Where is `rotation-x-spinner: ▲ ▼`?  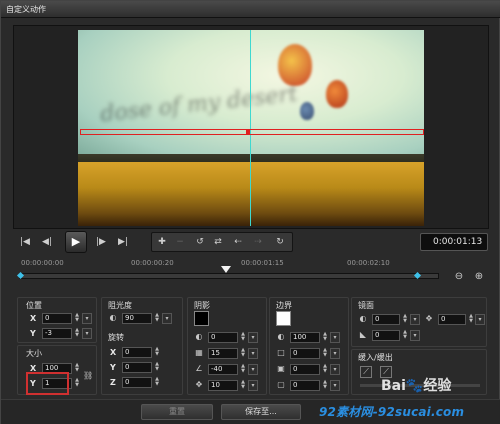
rotation-x-spinner: ▲ ▼ is located at coordinates (157, 352).